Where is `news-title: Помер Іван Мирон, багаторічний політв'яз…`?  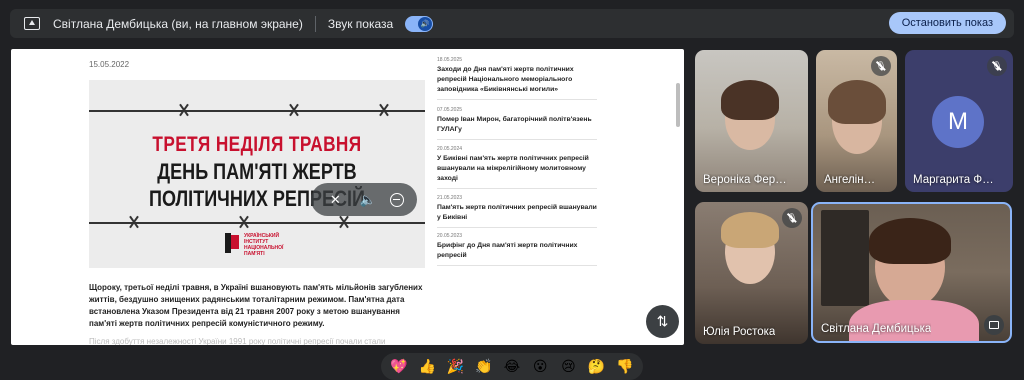 news-title: Помер Іван Мирон, багаторічний політв'яз… is located at coordinates (517, 125).